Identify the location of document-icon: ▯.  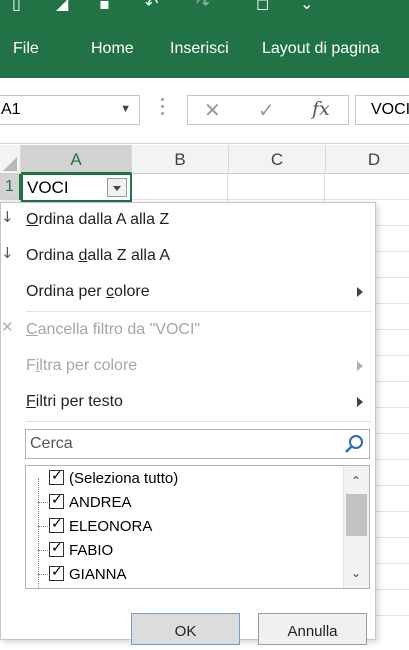
(16, 6).